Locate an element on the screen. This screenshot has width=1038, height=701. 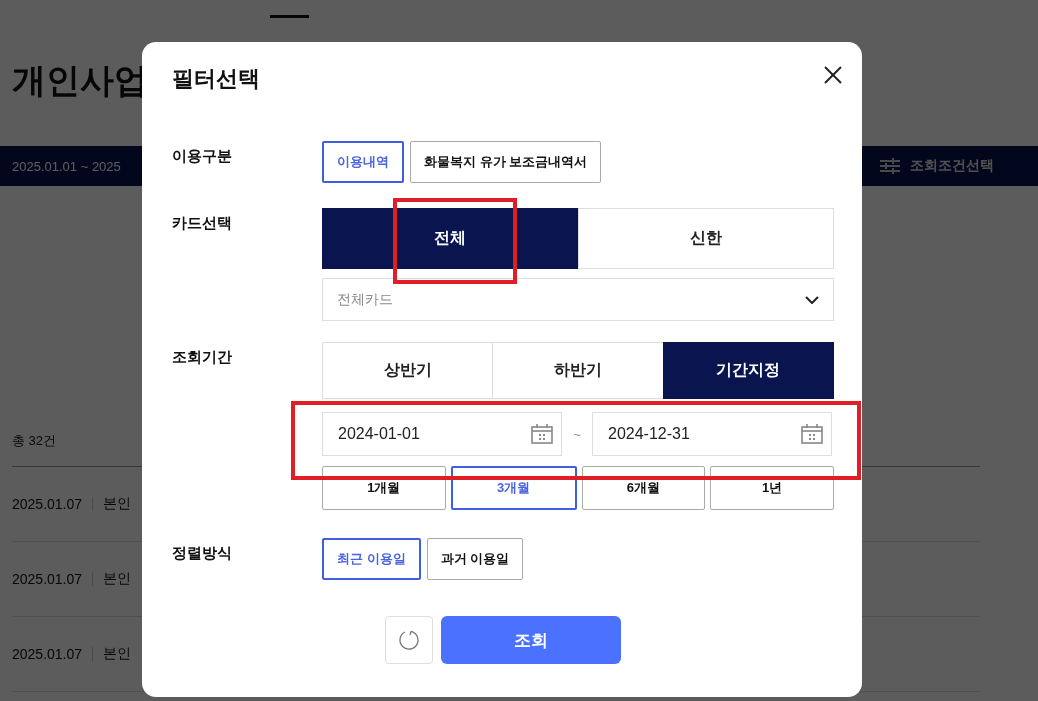
dialog-title: 필터선택 is located at coordinates (216, 79).